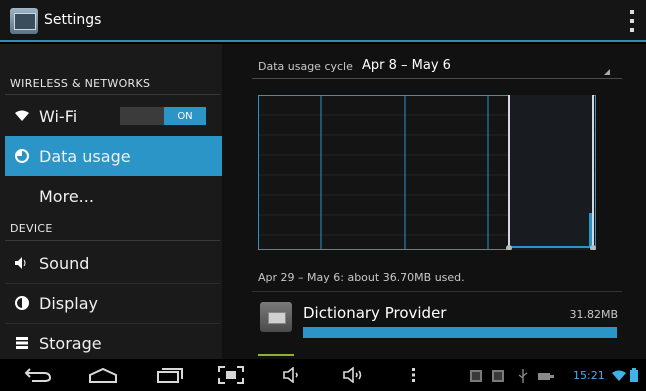 The width and height of the screenshot is (646, 391). Describe the element at coordinates (632, 21) in the screenshot. I see `overflow-menu-icon` at that location.